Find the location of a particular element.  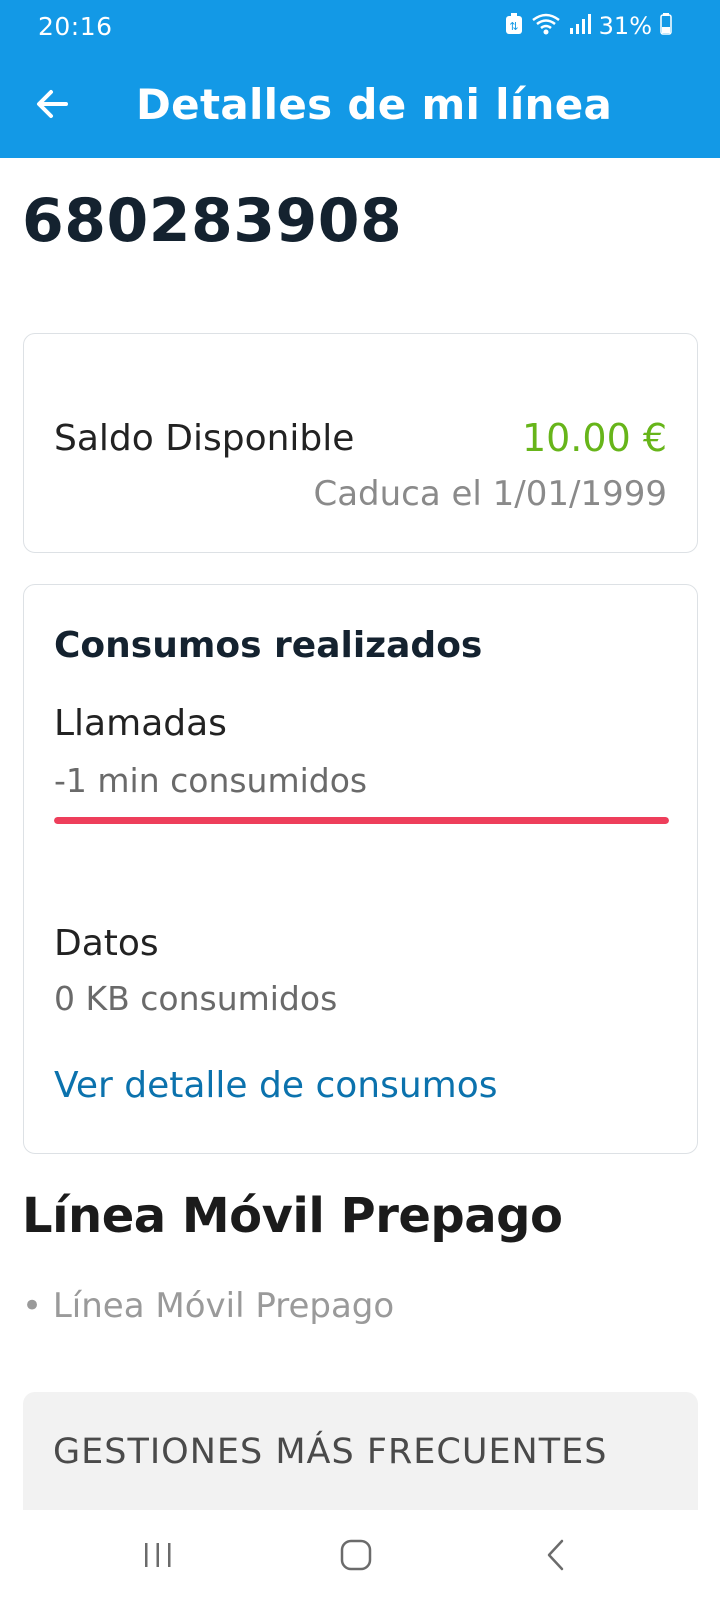

calls-usage-bar-fill is located at coordinates (361, 820).